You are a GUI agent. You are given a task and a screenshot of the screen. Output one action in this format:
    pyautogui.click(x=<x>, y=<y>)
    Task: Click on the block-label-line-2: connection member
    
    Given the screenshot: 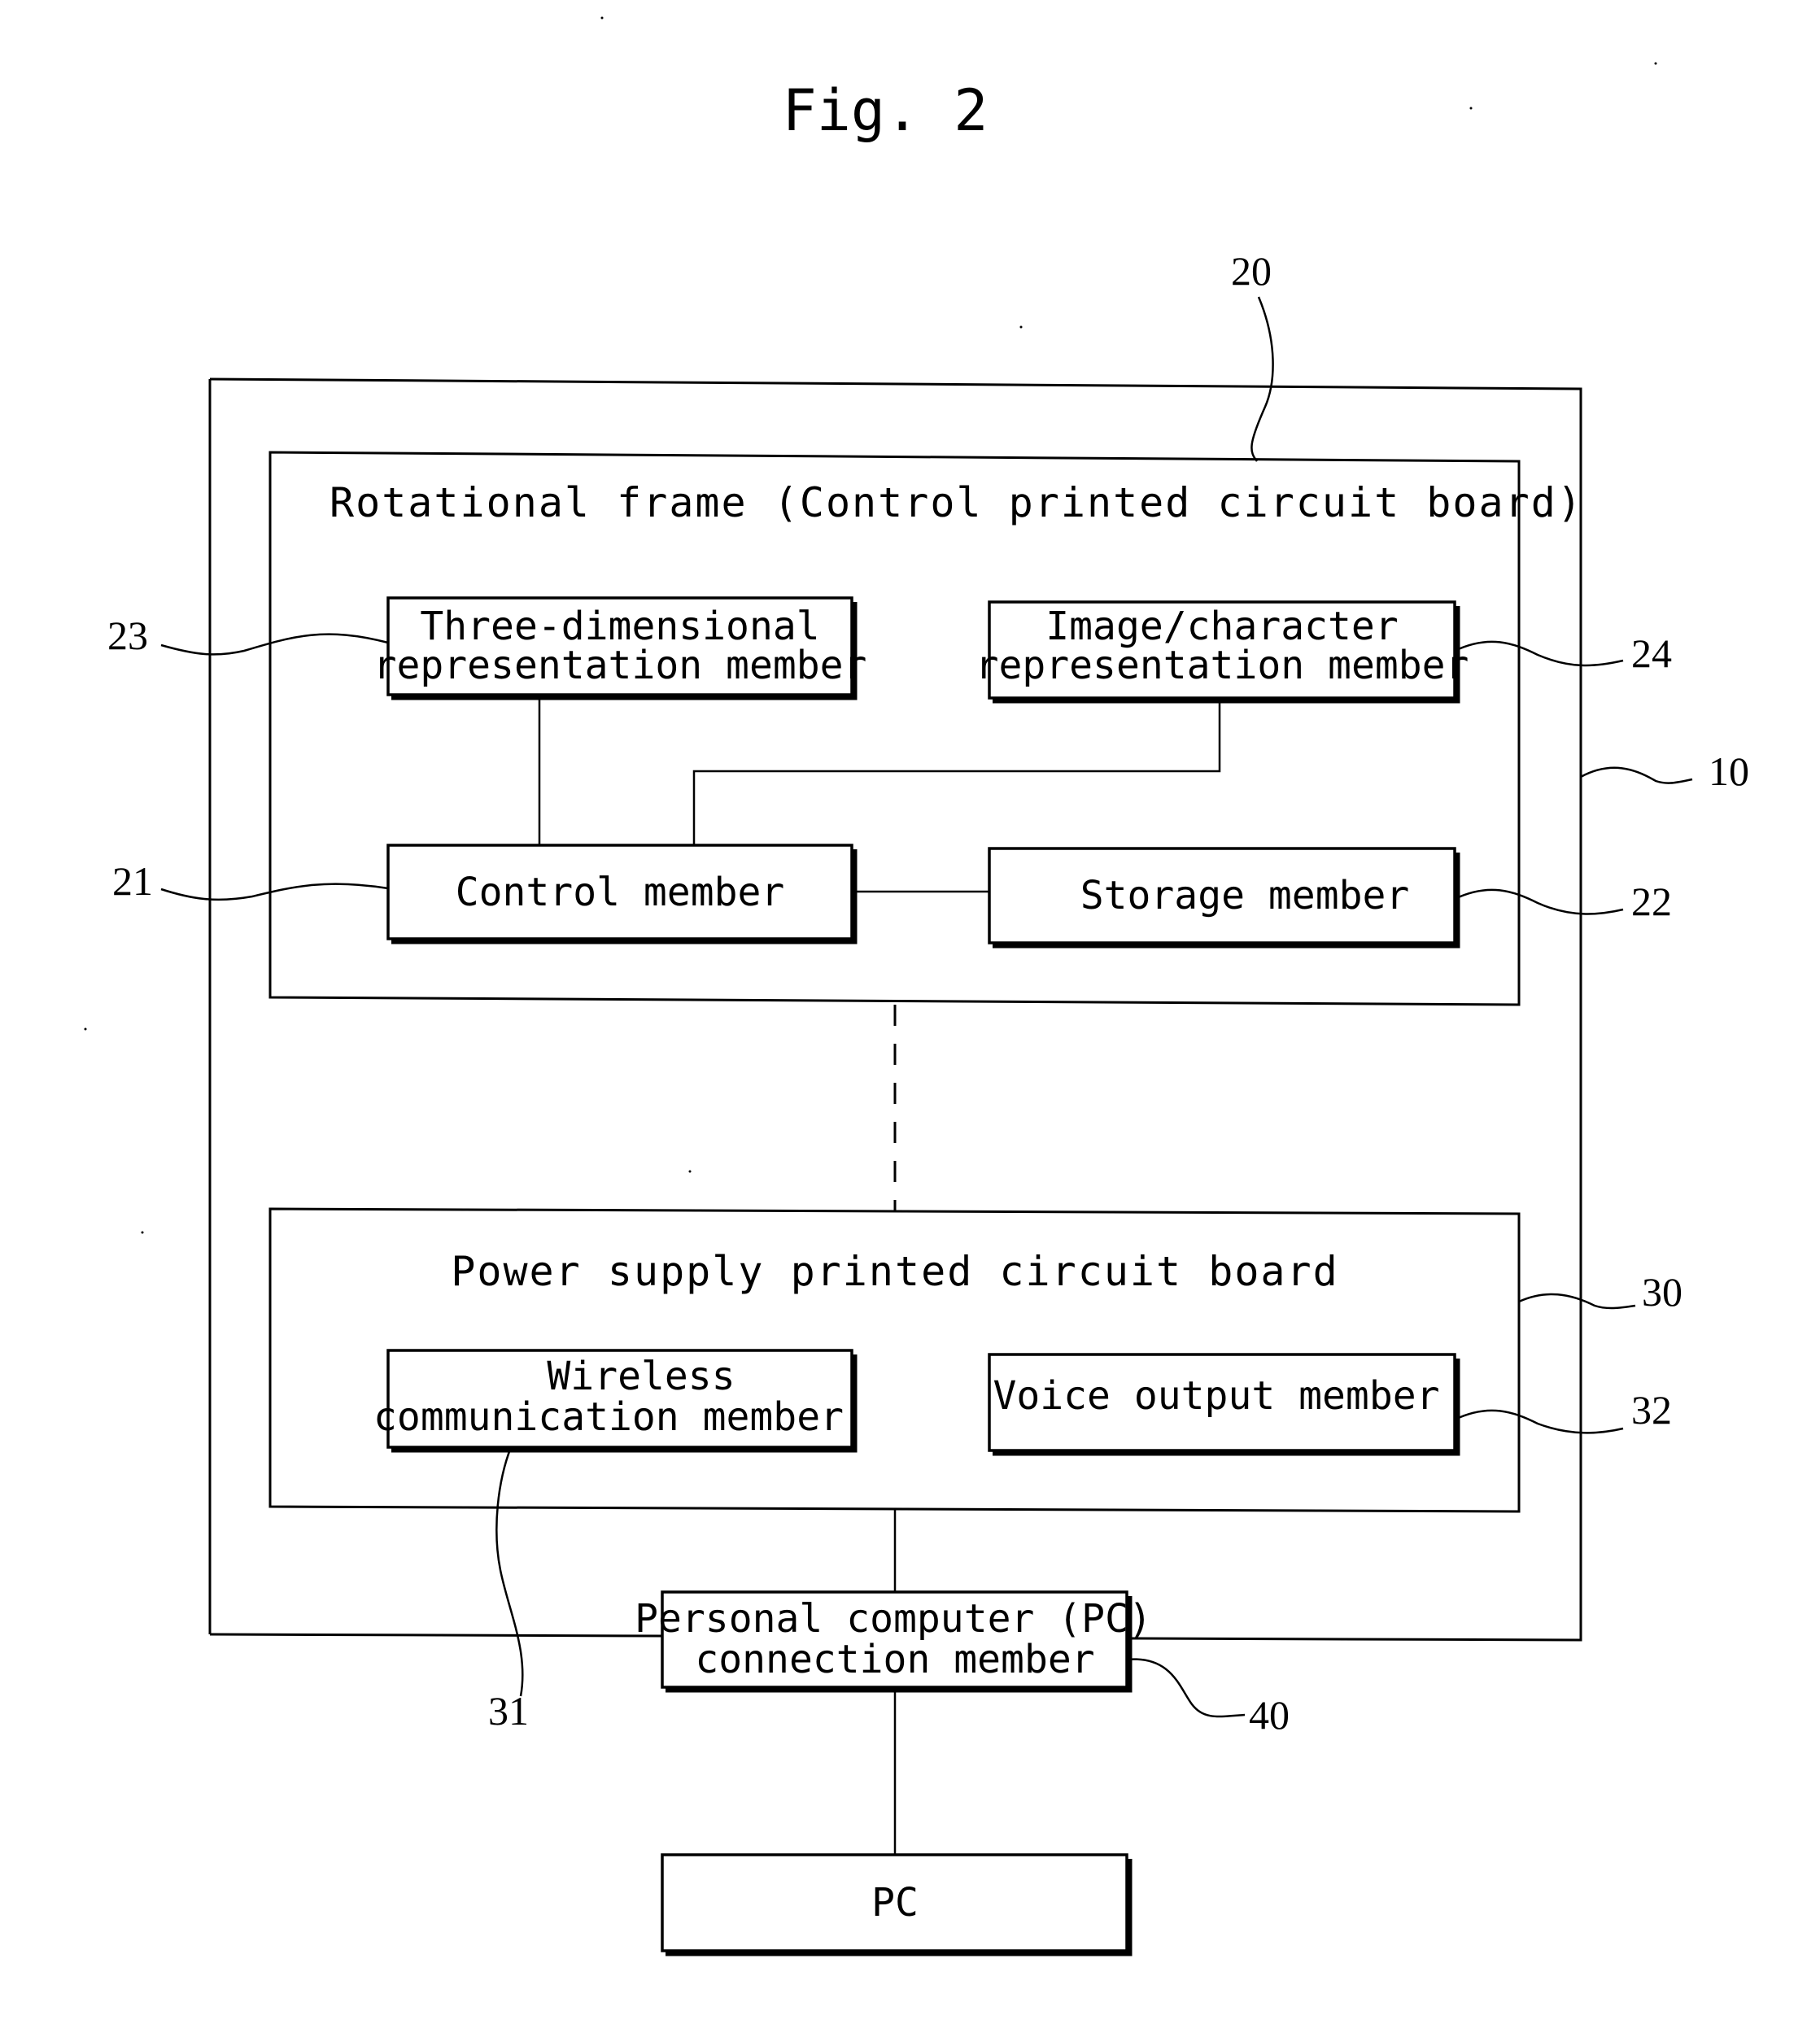 What is the action you would take?
    pyautogui.click(x=894, y=1659)
    